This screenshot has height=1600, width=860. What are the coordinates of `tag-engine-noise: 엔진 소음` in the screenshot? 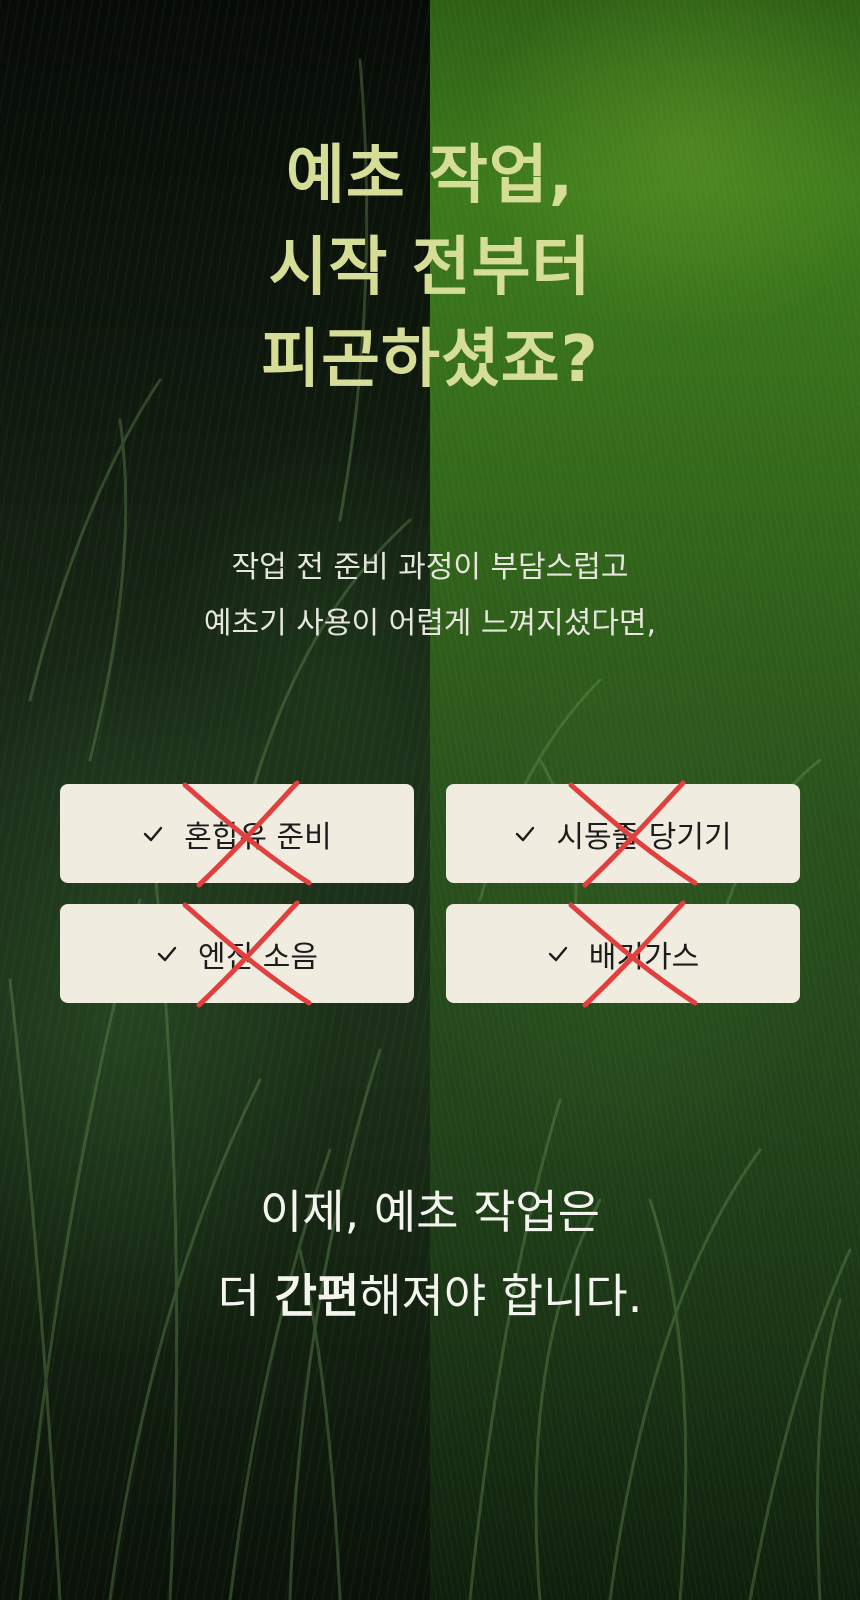 It's located at (237, 953).